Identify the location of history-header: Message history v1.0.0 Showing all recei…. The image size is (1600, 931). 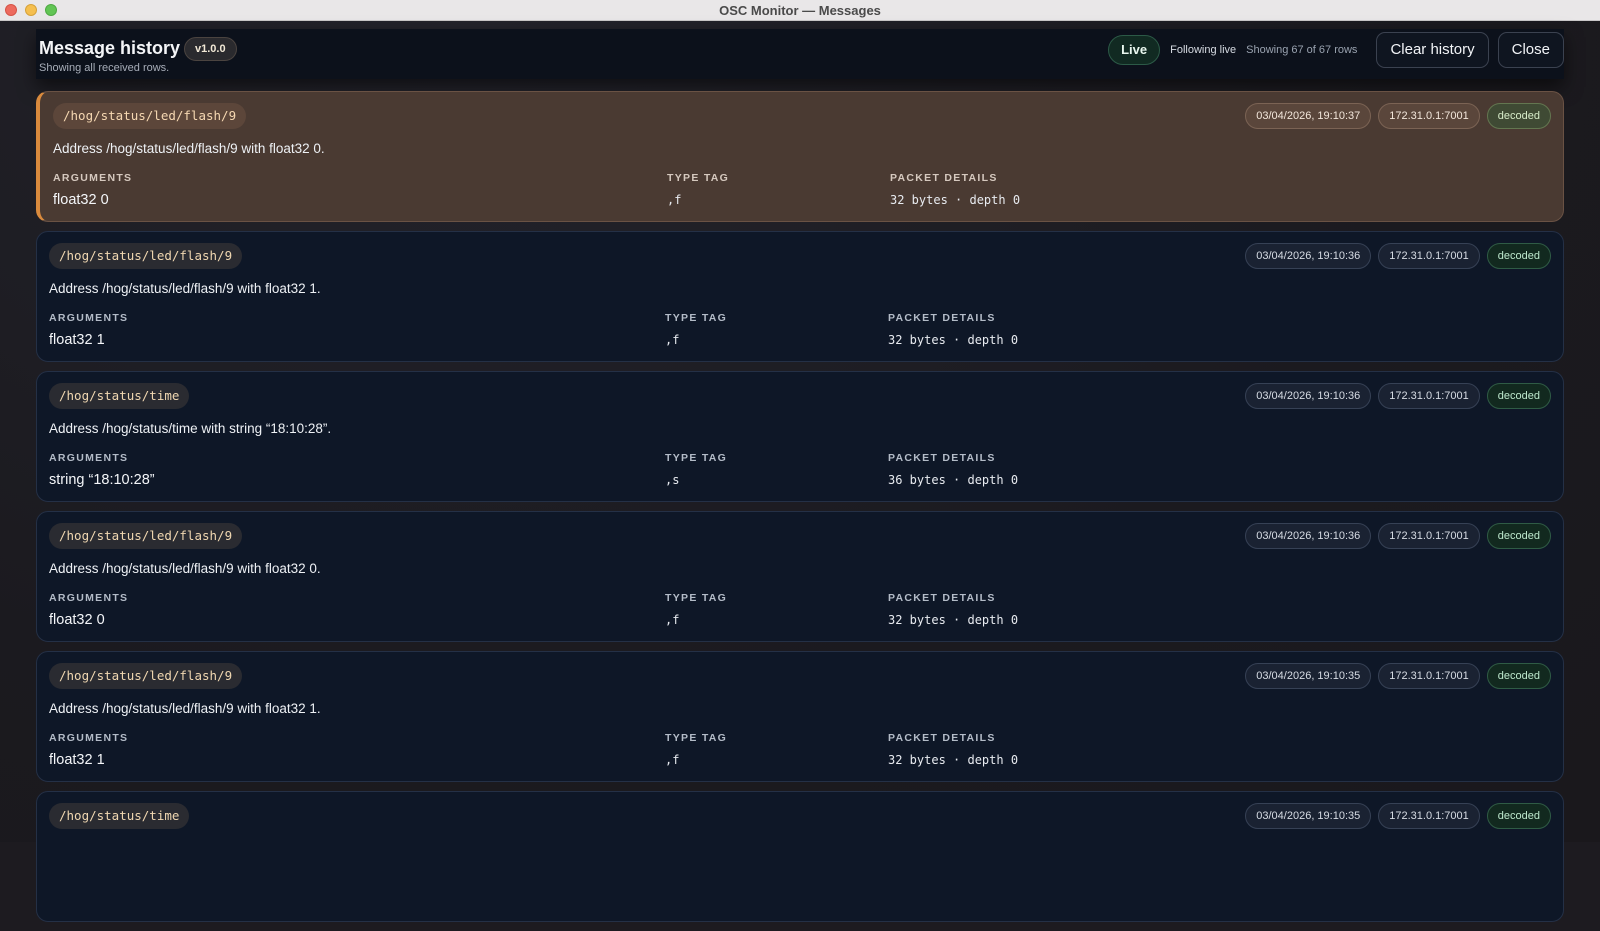
(800, 54).